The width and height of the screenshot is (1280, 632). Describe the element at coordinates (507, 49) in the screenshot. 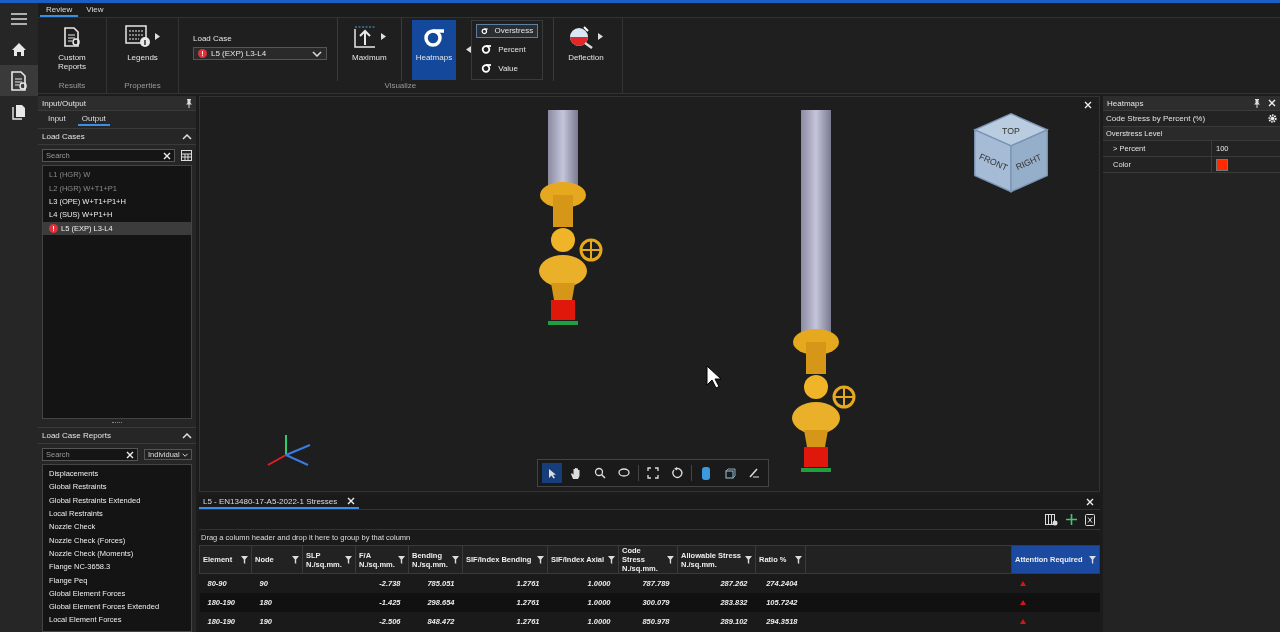

I see `heatmap-option: Percent` at that location.